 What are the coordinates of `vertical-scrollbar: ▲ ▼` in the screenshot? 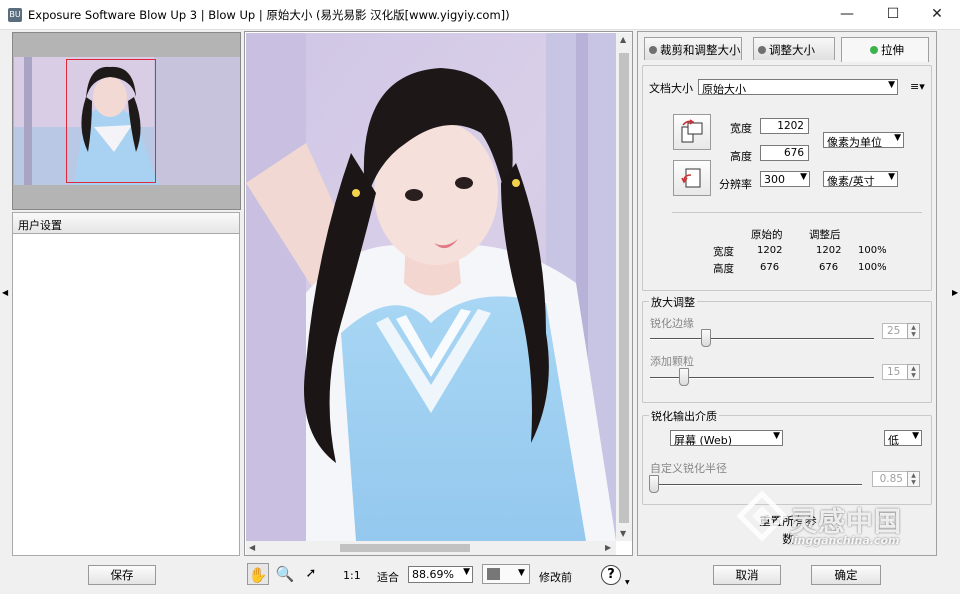 It's located at (624, 287).